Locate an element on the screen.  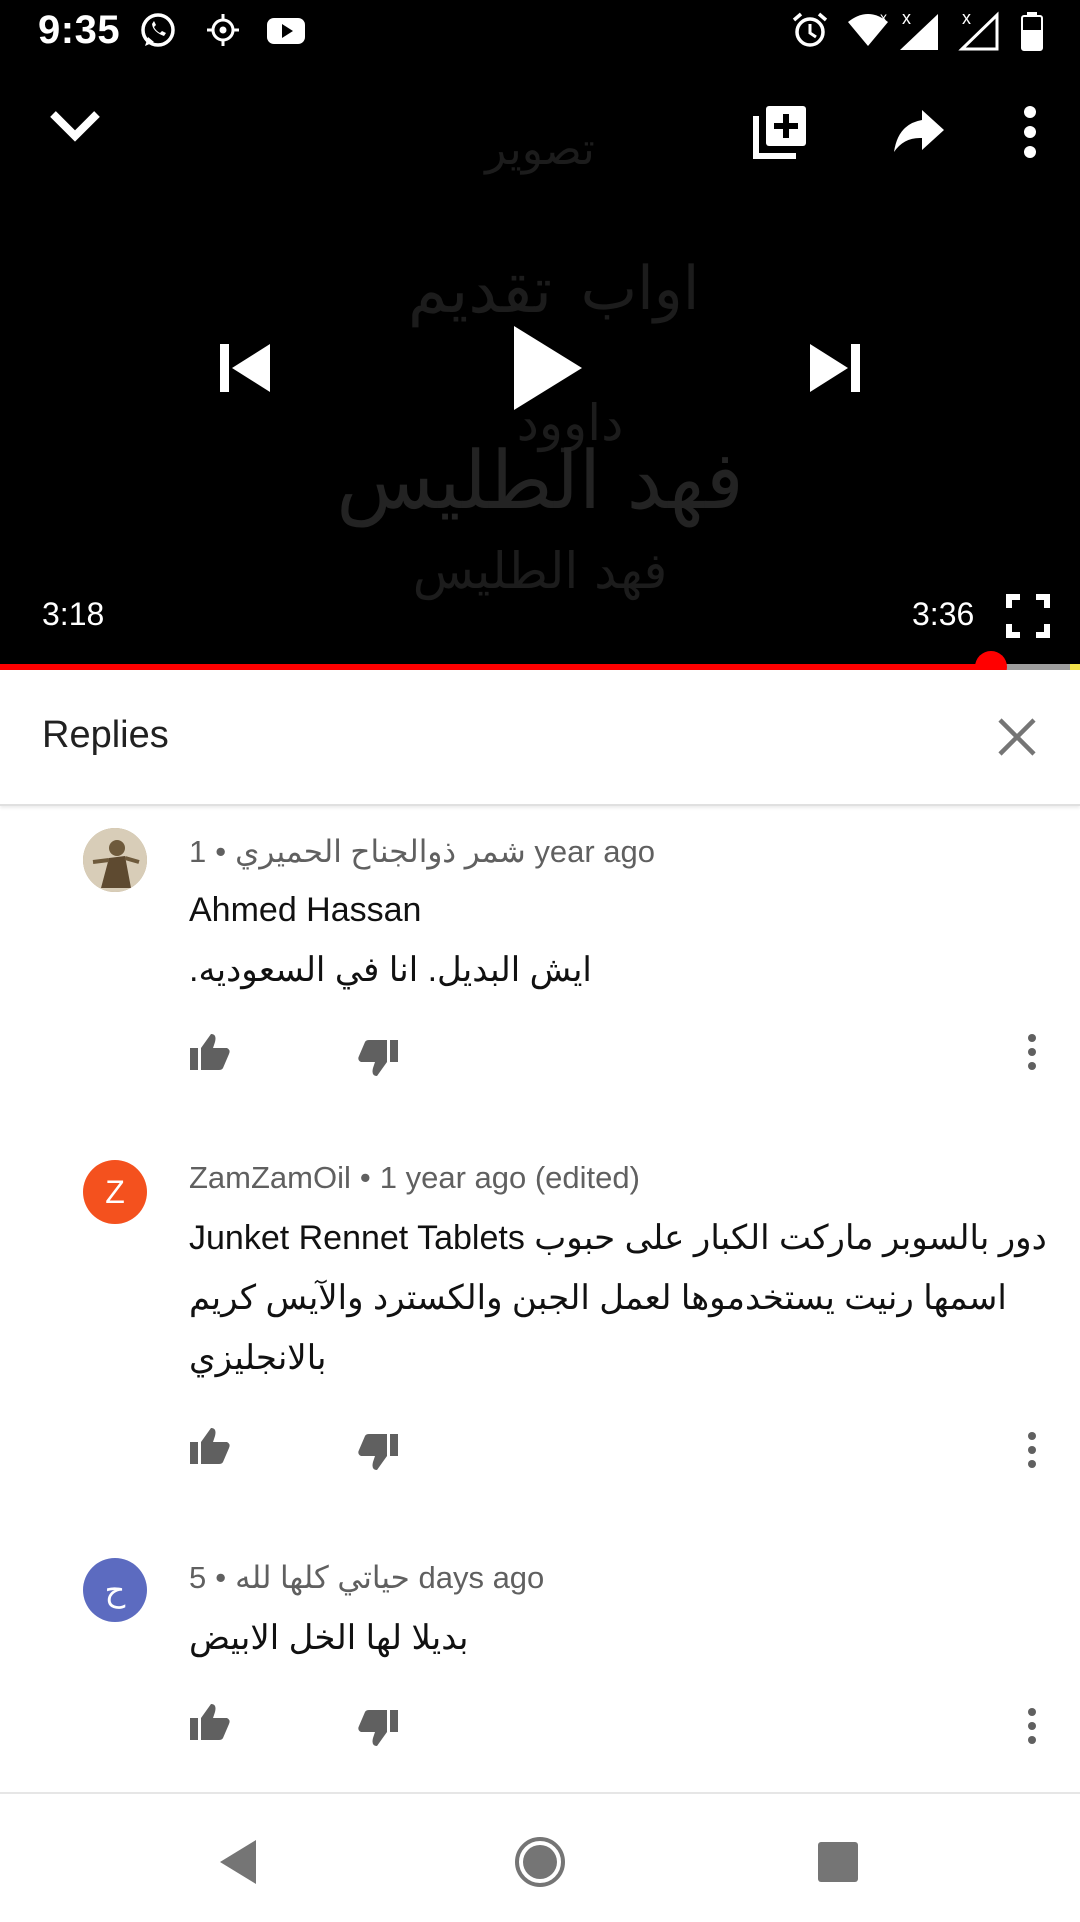
elapsed-time: 3:18 is located at coordinates (73, 614).